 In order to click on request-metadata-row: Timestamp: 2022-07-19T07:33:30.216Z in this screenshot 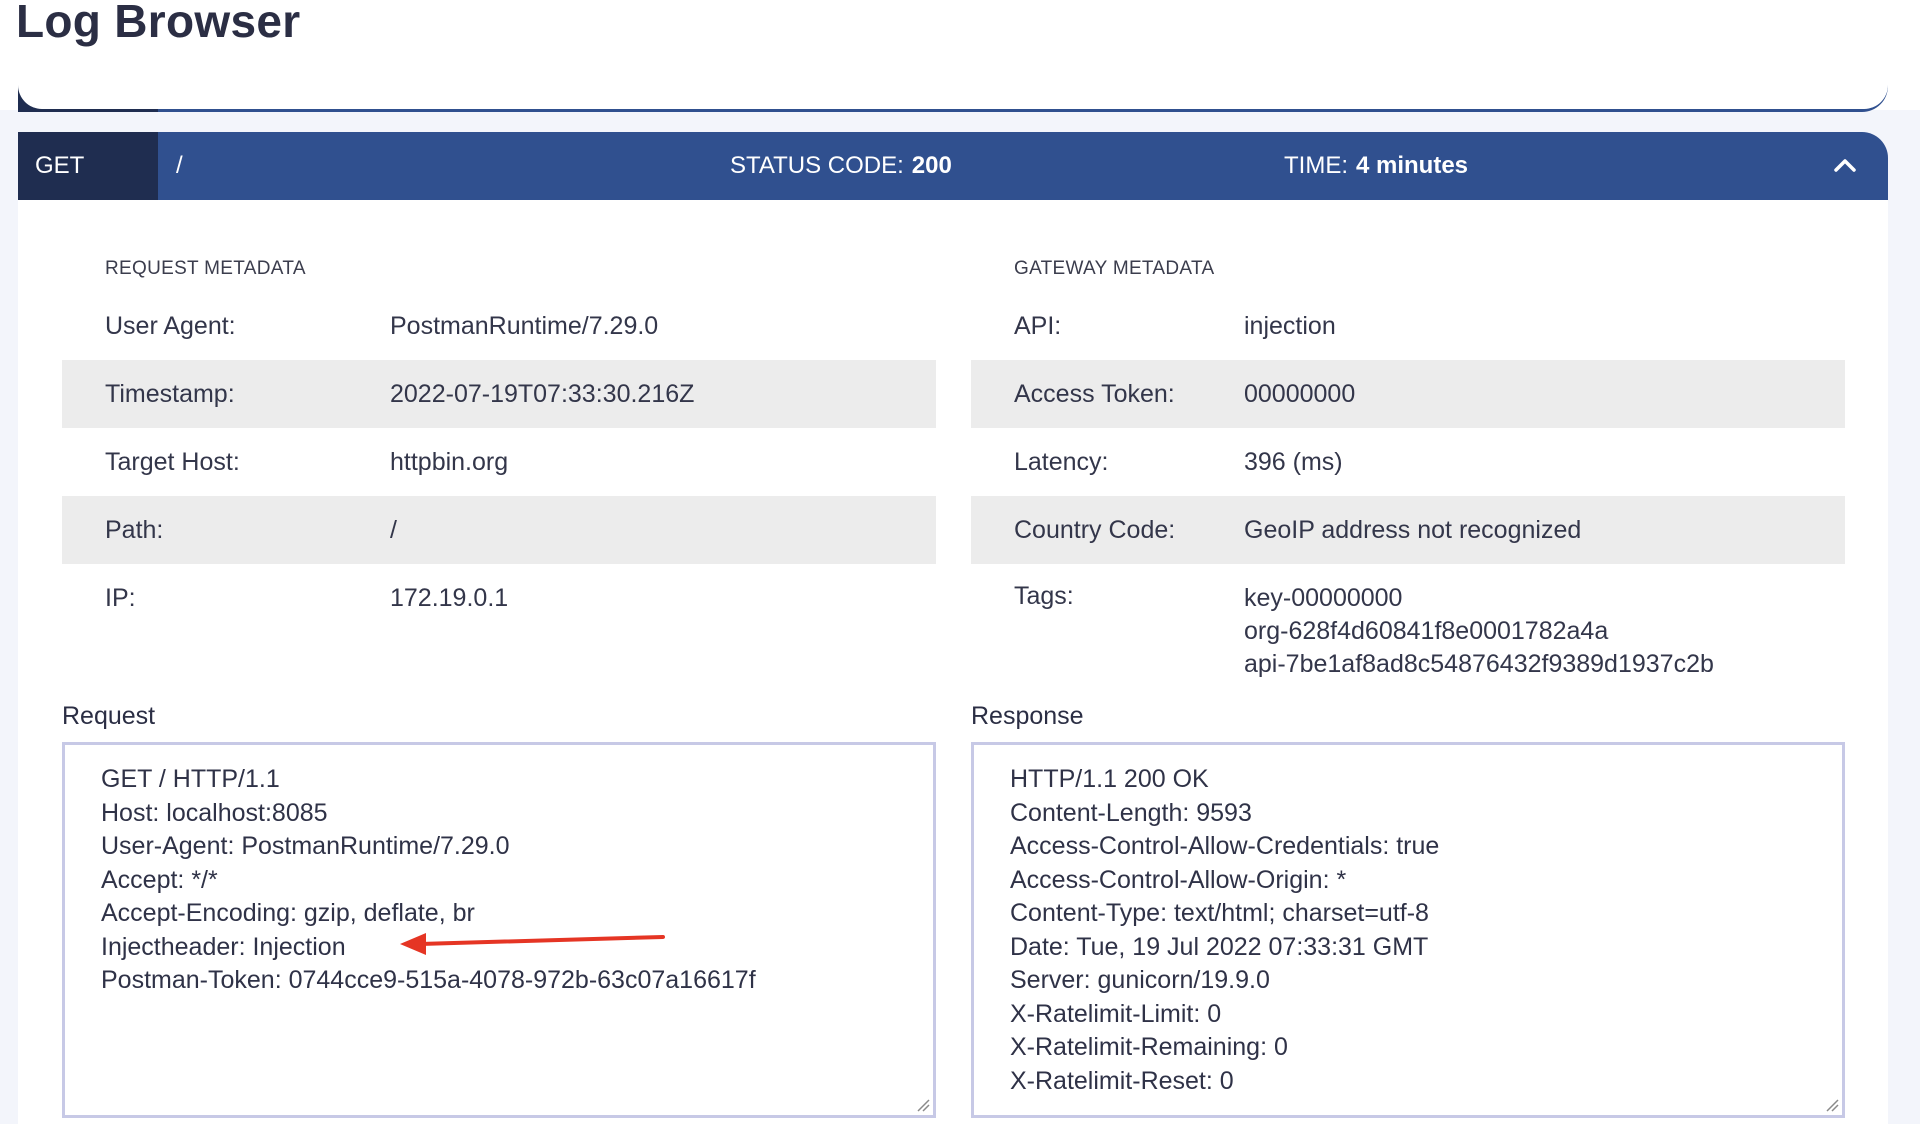, I will do `click(499, 394)`.